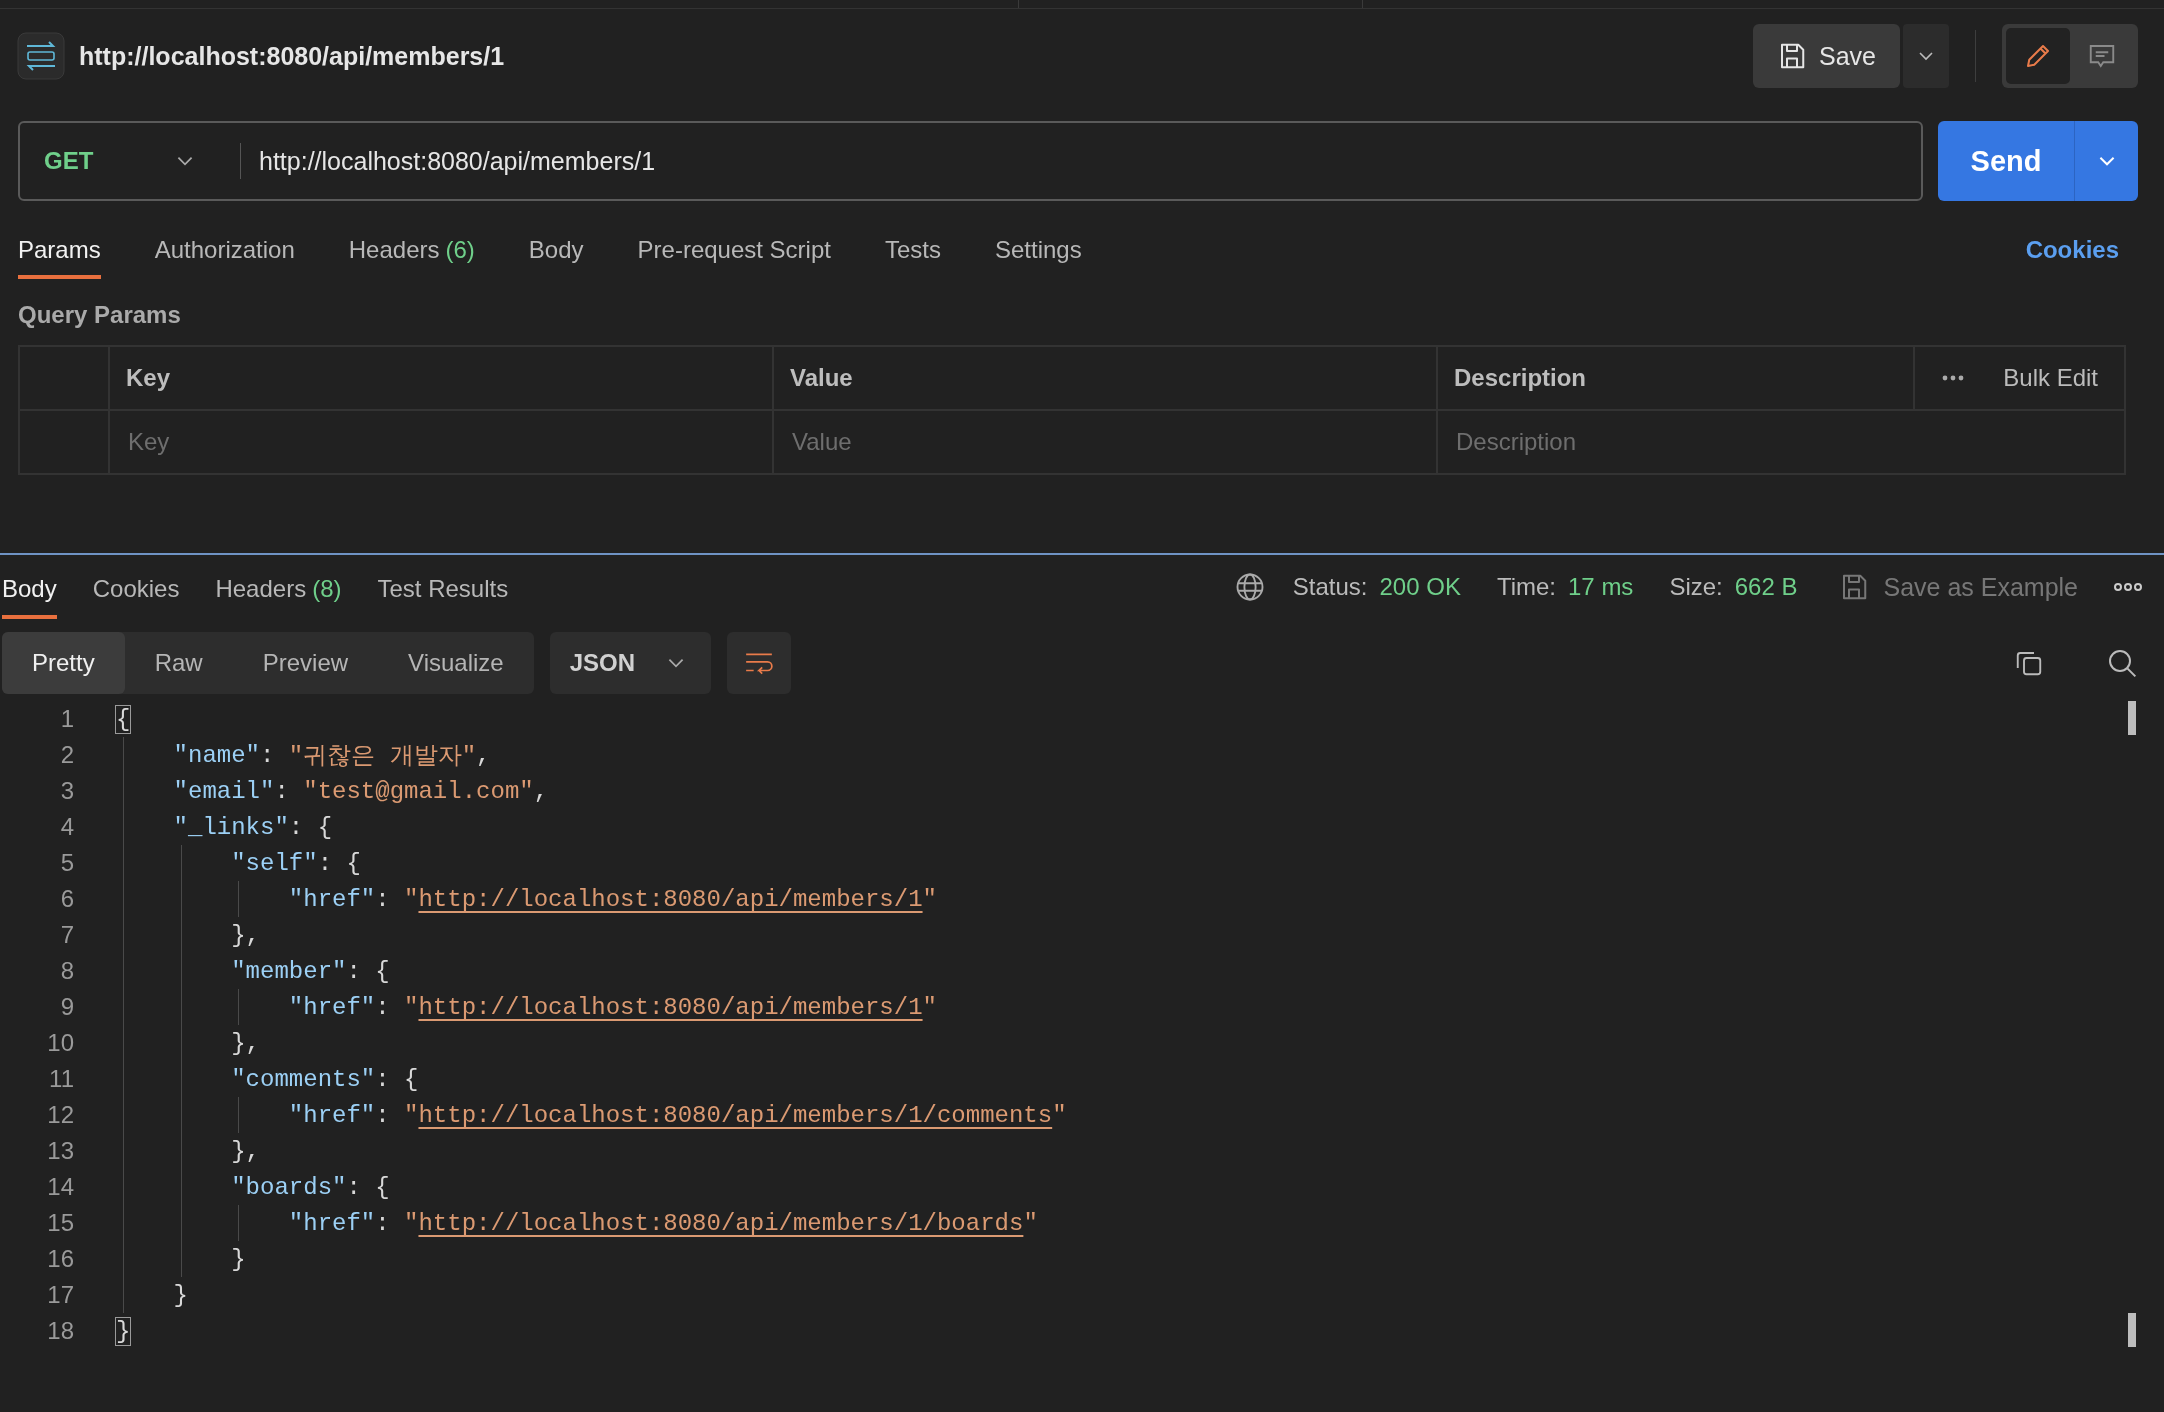 The width and height of the screenshot is (2164, 1412). I want to click on line-number: 15, so click(60, 1223).